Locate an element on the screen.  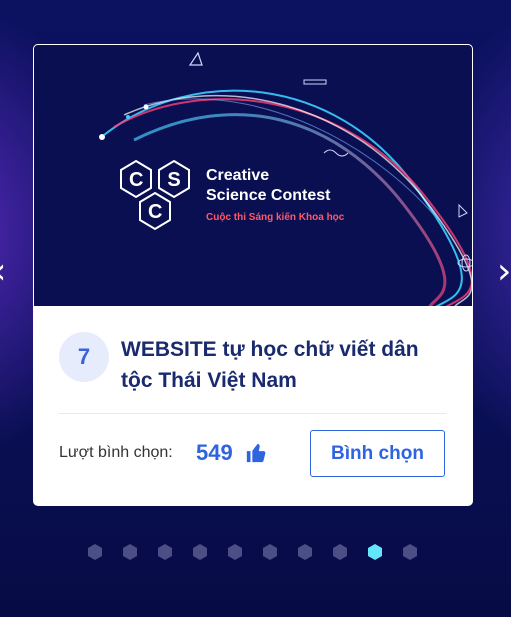
vote-button: Bình chọn is located at coordinates (377, 453).